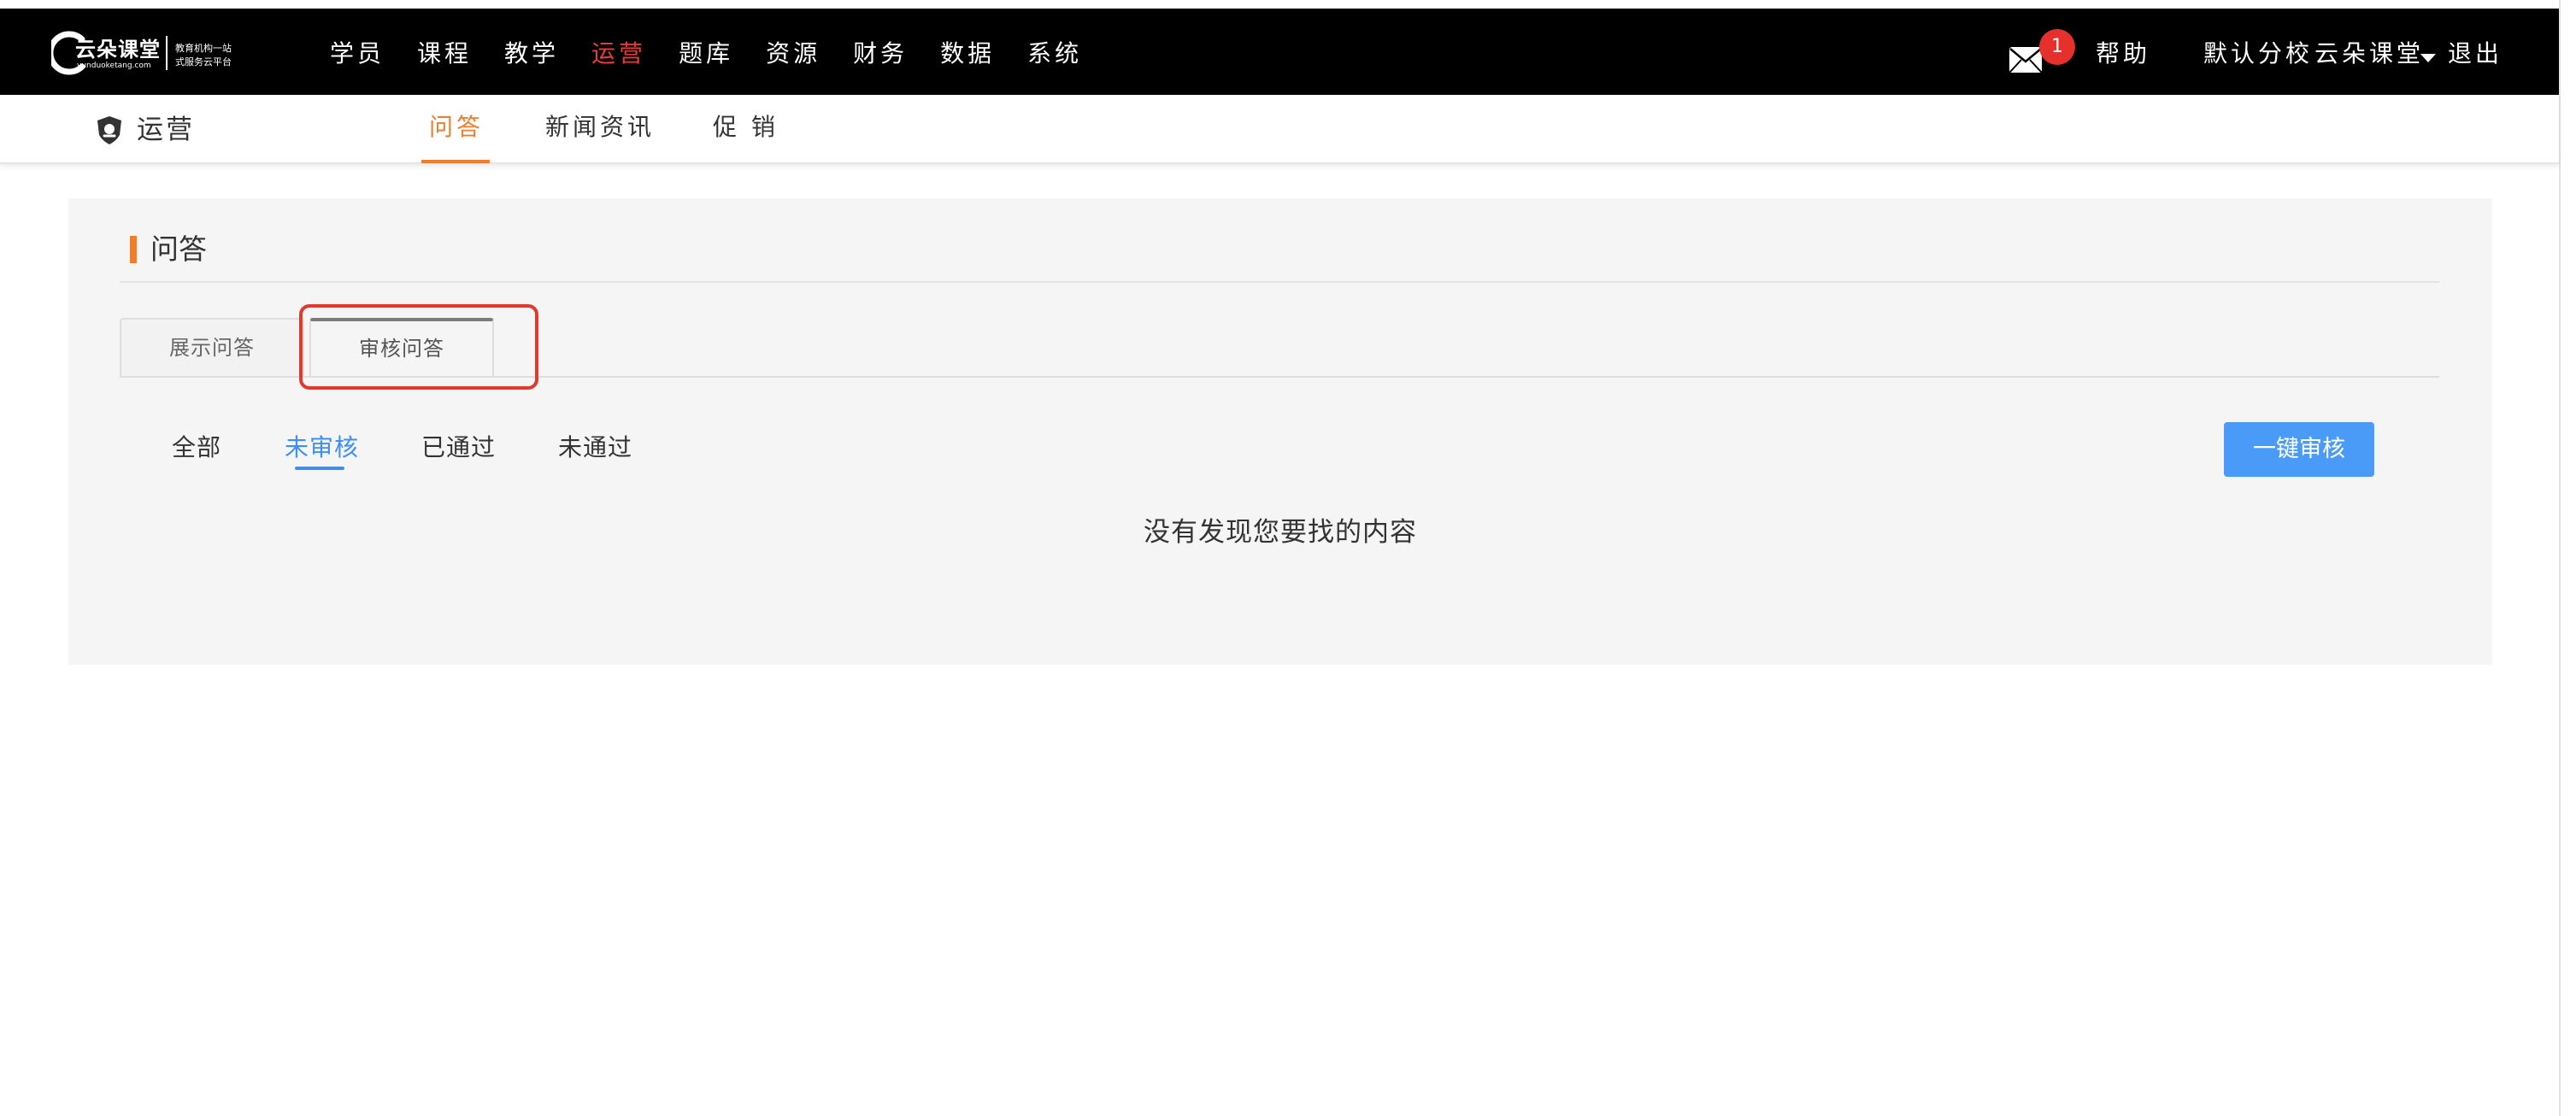 Image resolution: width=2576 pixels, height=1116 pixels. I want to click on filter-rejected: 未通过, so click(595, 448).